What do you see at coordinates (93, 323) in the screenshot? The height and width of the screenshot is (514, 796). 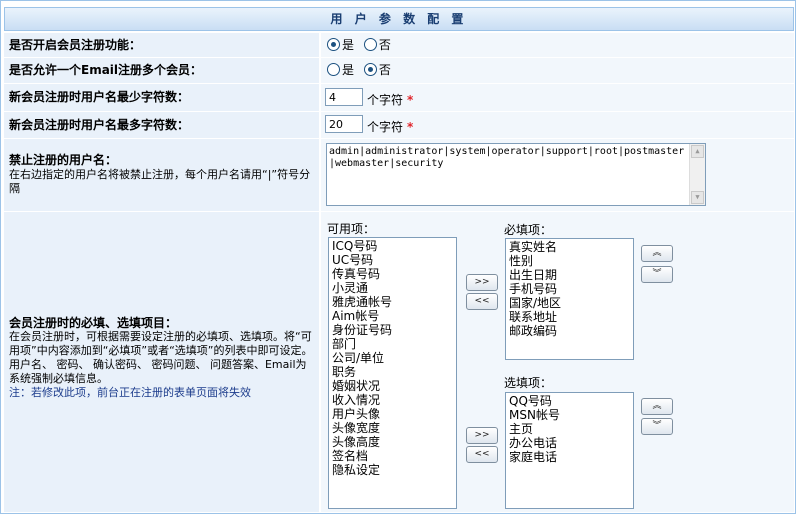 I see `registration-fields-label: 会员注册时的必填、选填项目：` at bounding box center [93, 323].